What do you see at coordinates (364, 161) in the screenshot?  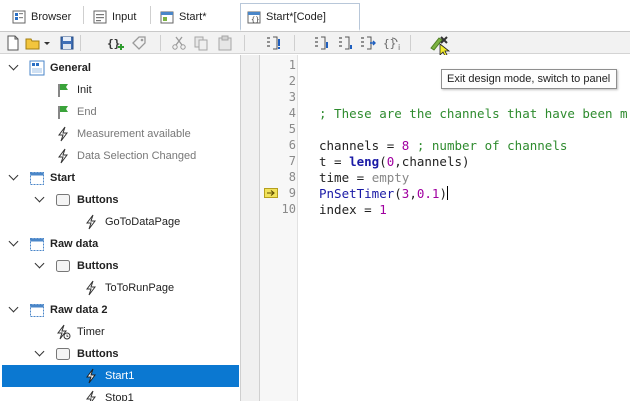 I see `code-keyword: leng` at bounding box center [364, 161].